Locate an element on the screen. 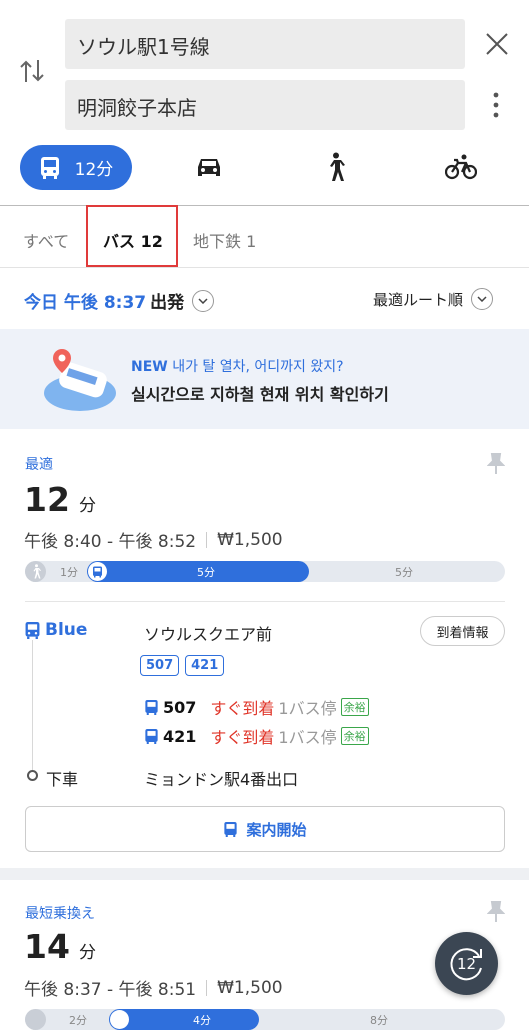 The width and height of the screenshot is (529, 1030). tab-all: すべて is located at coordinates (46, 240).